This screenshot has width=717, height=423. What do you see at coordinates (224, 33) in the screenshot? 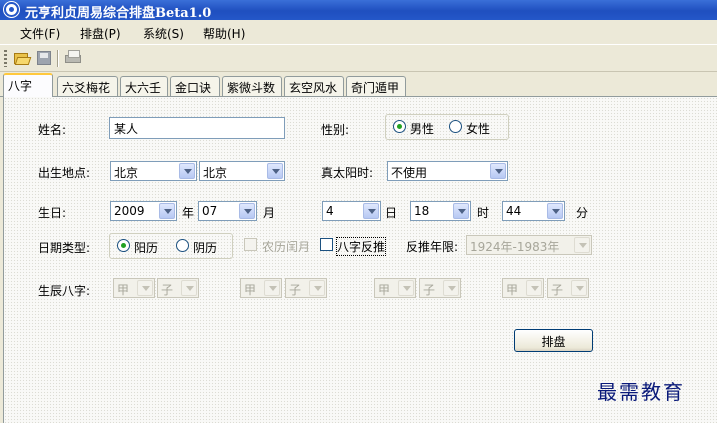
I see `menu-help: 帮助(H)` at bounding box center [224, 33].